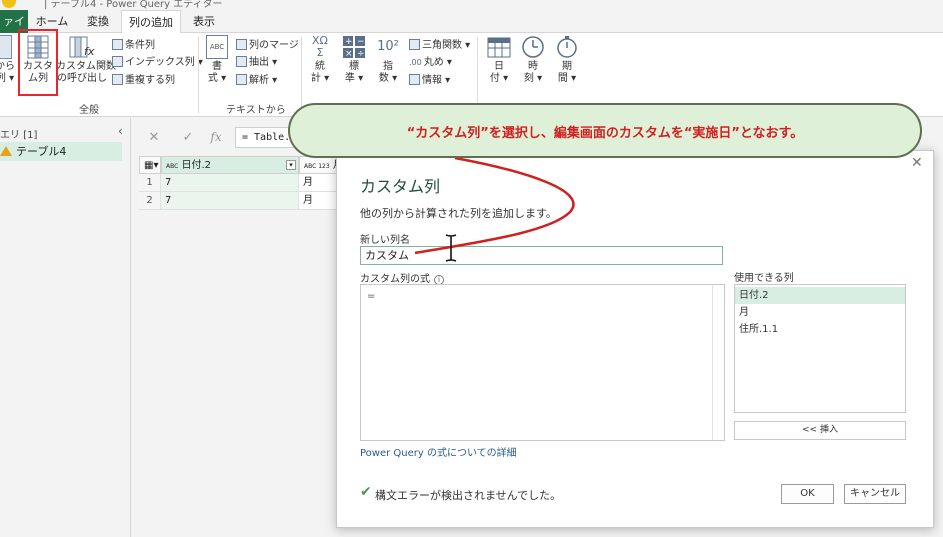 This screenshot has height=537, width=943. What do you see at coordinates (8, 60) in the screenshot?
I see `column-from-examples-button: から 列 ▾` at bounding box center [8, 60].